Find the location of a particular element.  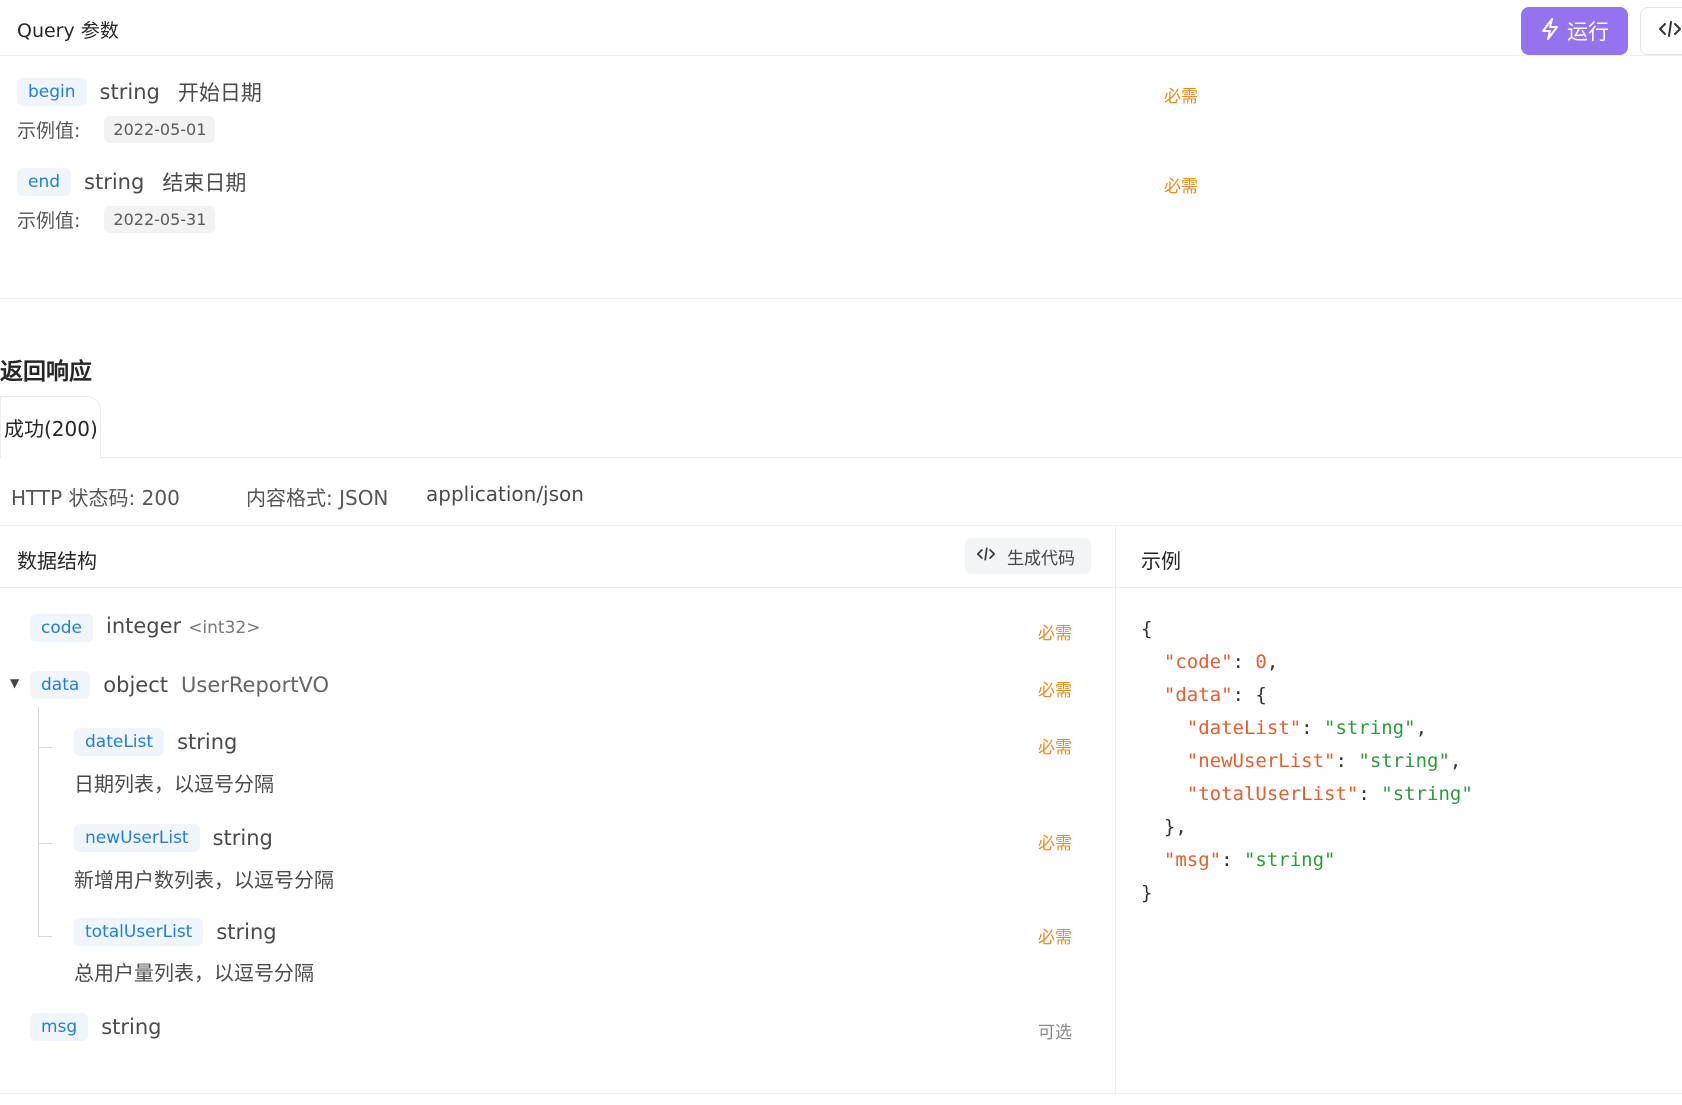

example-value: 2022-05-01 is located at coordinates (160, 129).